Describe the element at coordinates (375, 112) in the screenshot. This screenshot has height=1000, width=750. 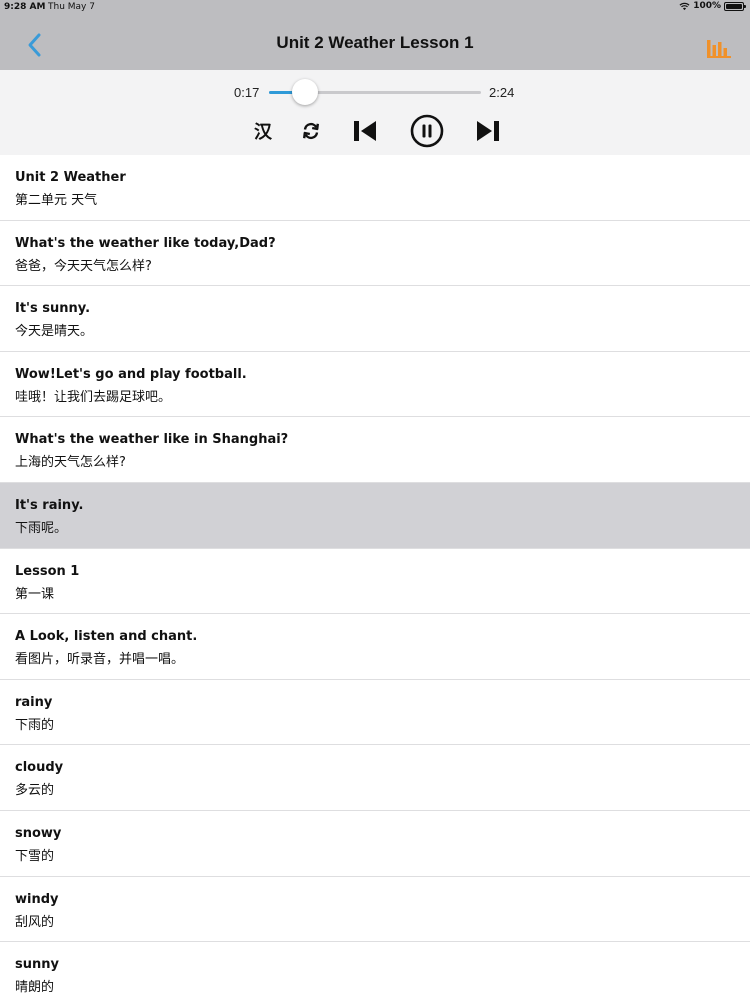
I see `audio-player: 0:17 2:24 汉` at that location.